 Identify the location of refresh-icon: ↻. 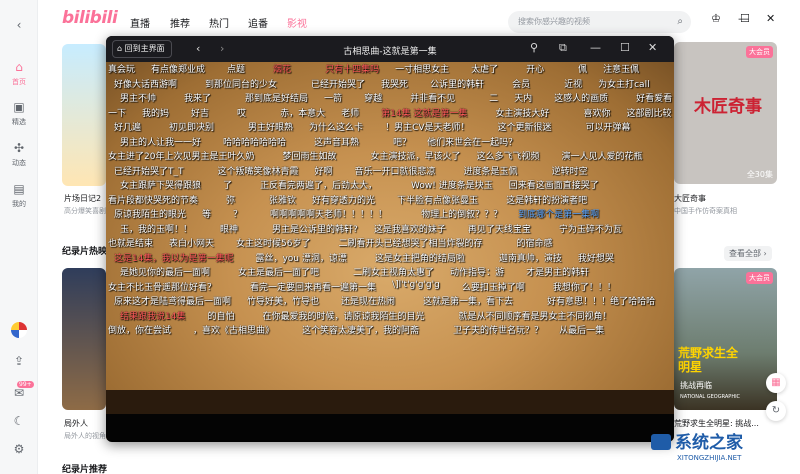
(776, 411).